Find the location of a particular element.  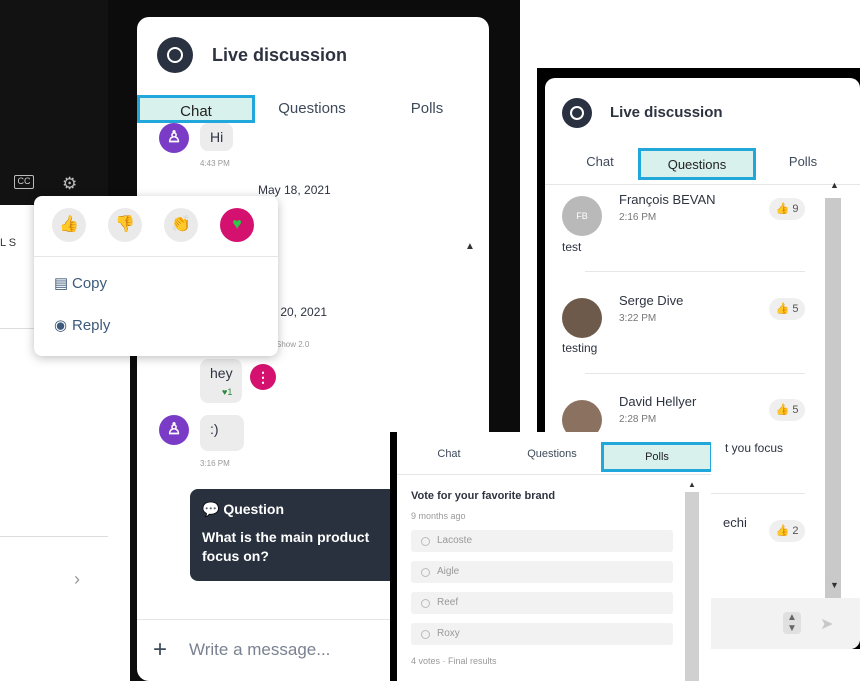

reply-menu-item: ◉ Reply is located at coordinates (82, 325).